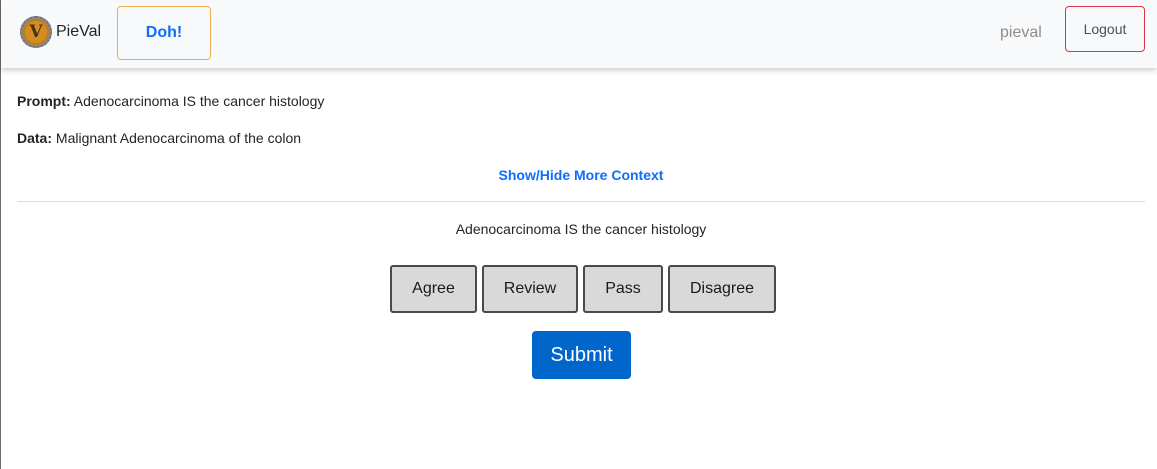 The width and height of the screenshot is (1157, 469). I want to click on prompt-label: Prompt:, so click(44, 101).